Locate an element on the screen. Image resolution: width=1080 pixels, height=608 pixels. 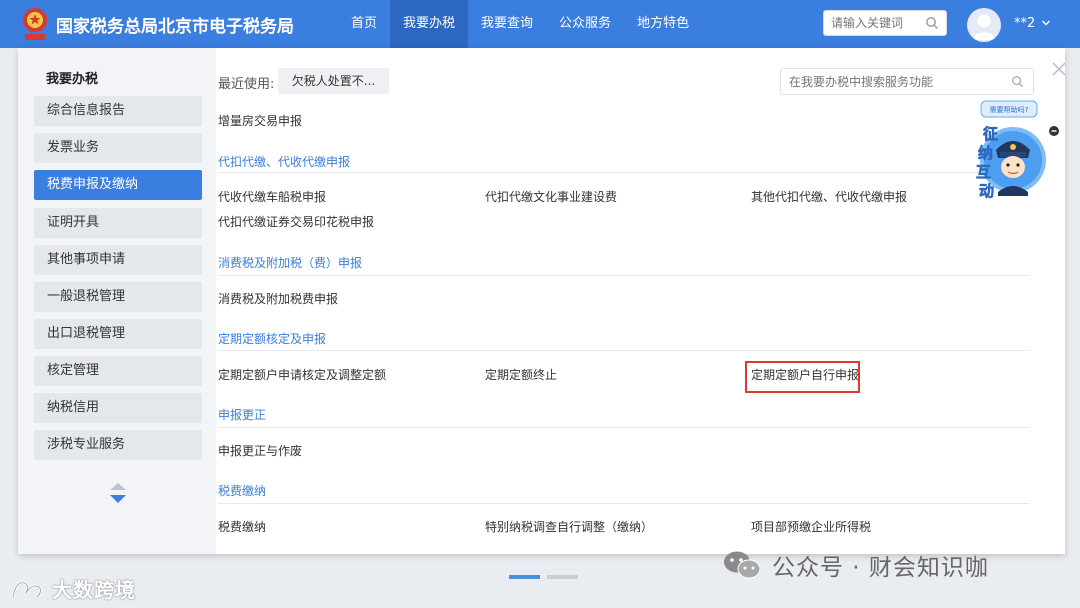
avatar is located at coordinates (984, 25).